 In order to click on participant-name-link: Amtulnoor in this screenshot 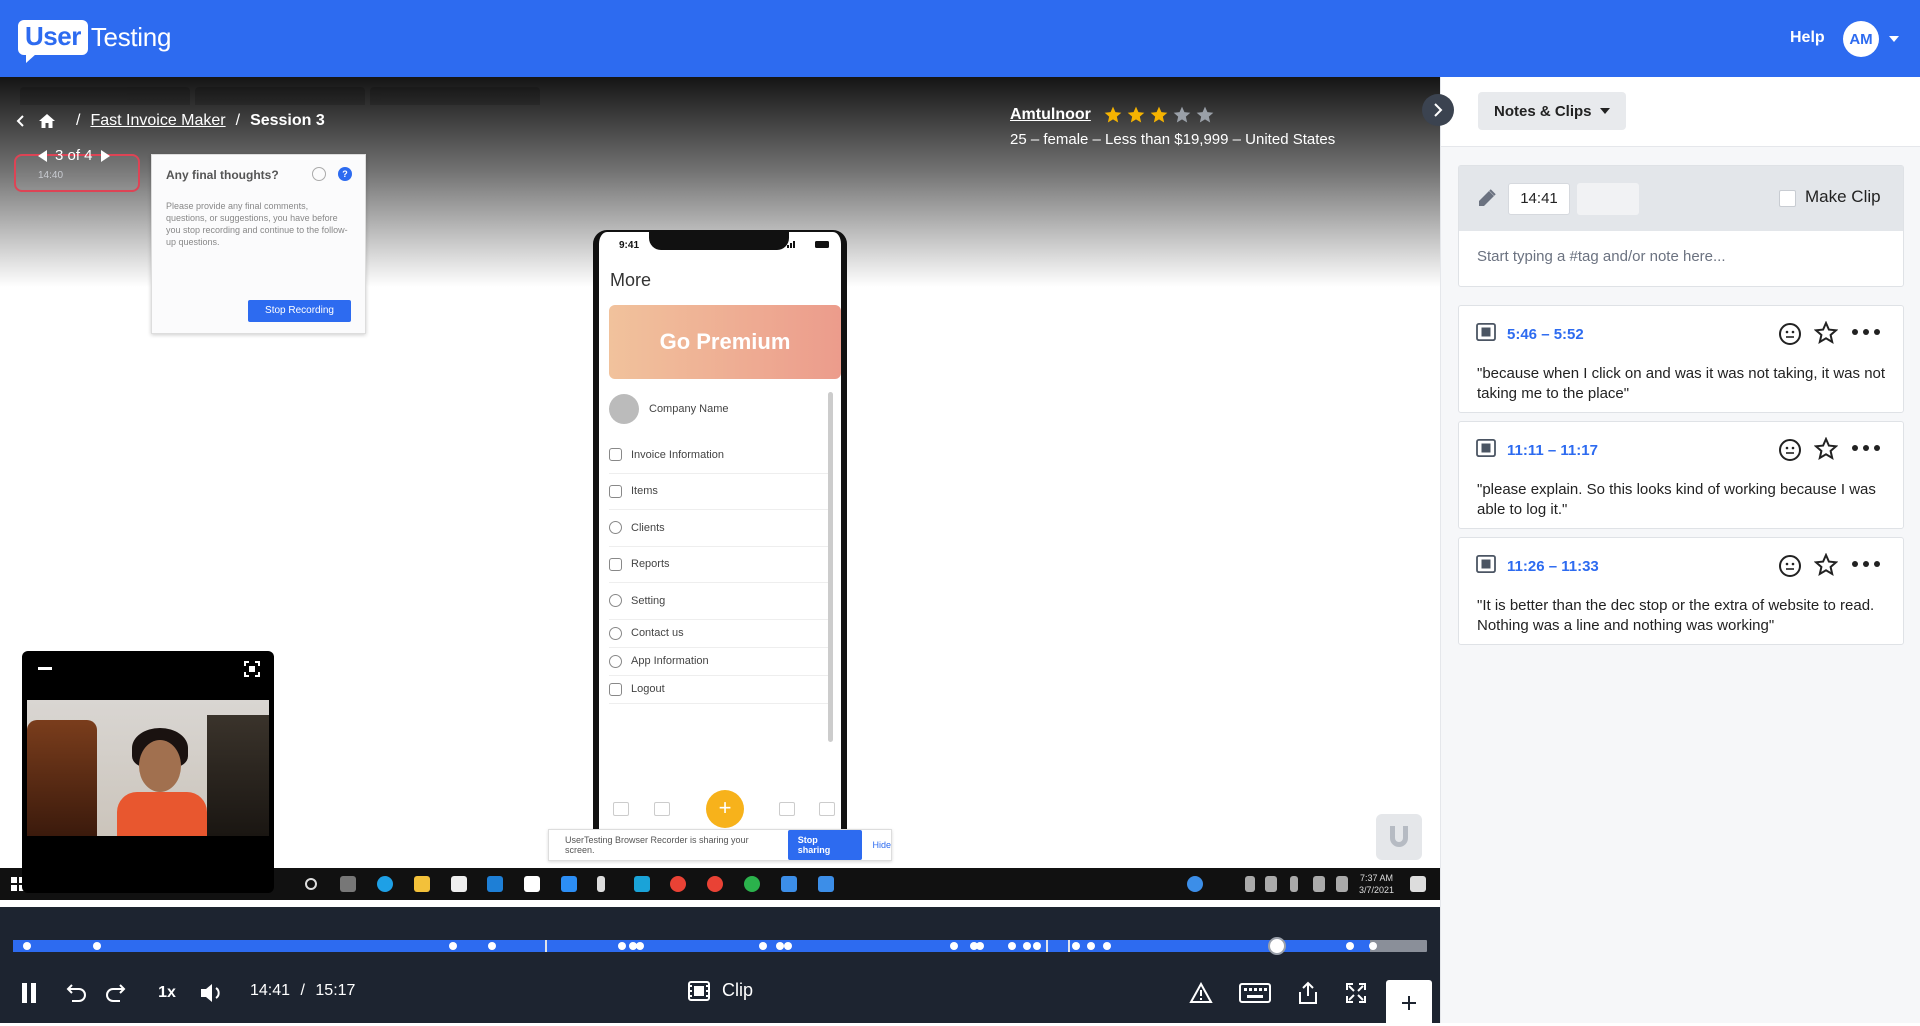, I will do `click(1050, 115)`.